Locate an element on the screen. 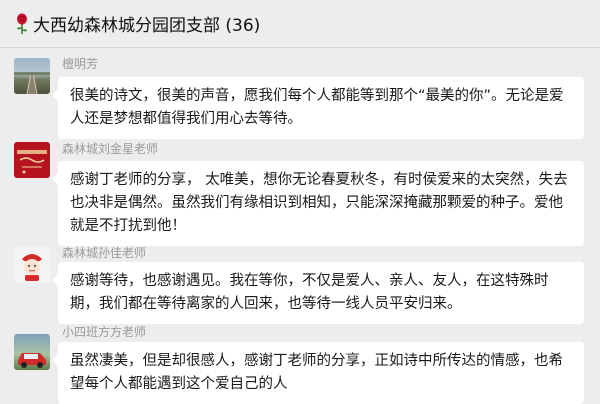 Image resolution: width=600 pixels, height=404 pixels. red-calligraphy-icon is located at coordinates (32, 162).